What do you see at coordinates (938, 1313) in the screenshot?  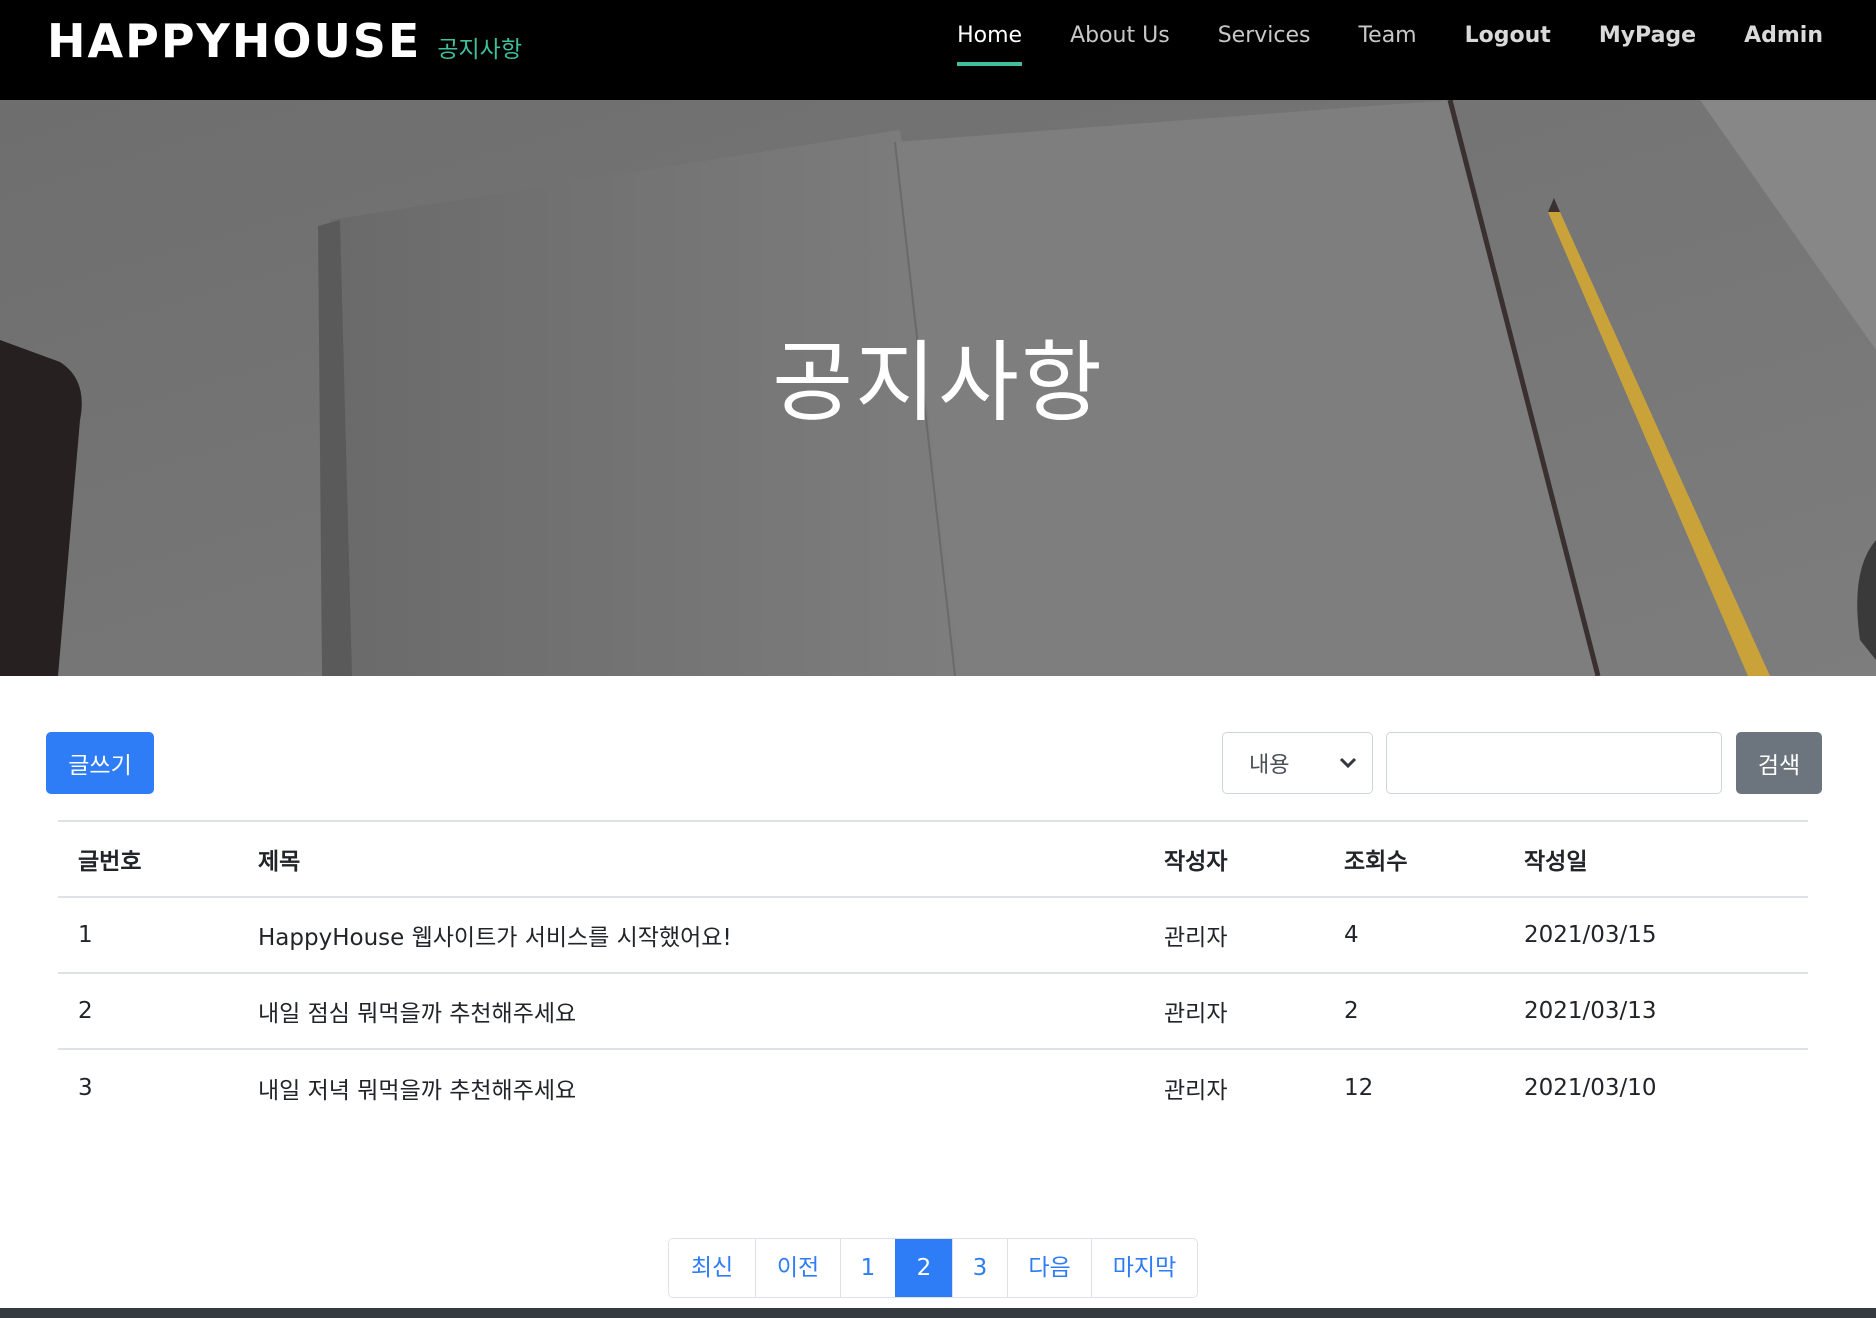 I see `footer-strip` at bounding box center [938, 1313].